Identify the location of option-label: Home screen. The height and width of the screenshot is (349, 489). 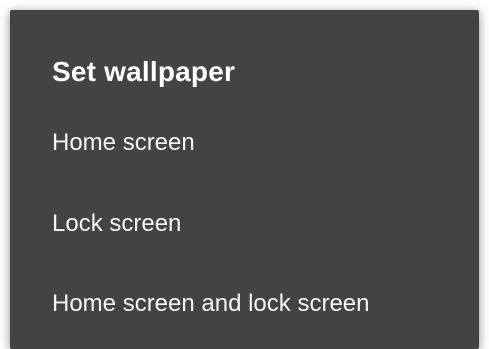
(123, 142).